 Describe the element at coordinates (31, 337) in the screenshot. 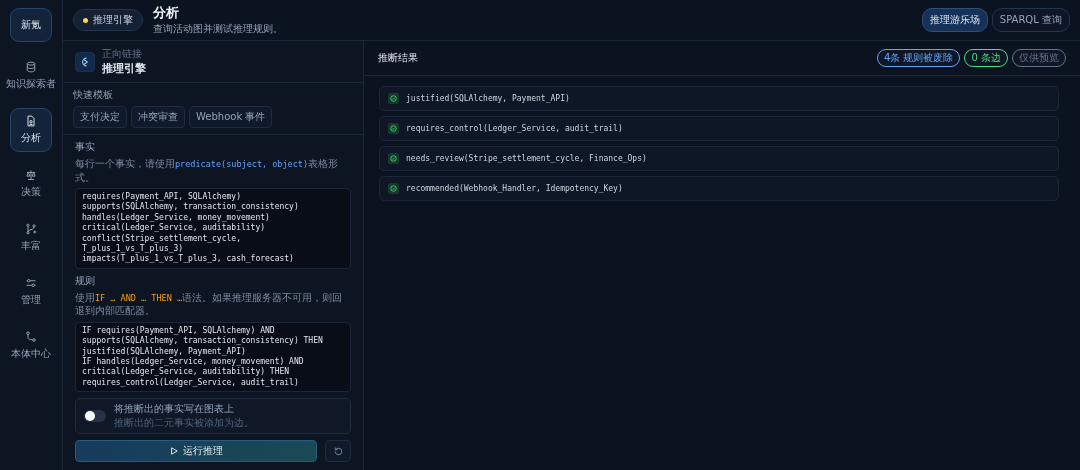

I see `graph-icon` at that location.